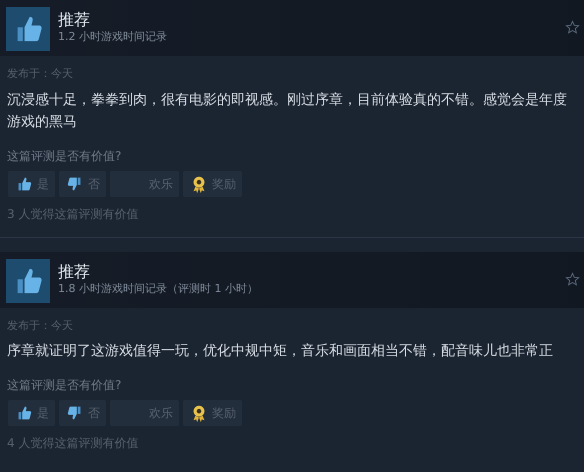  Describe the element at coordinates (287, 111) in the screenshot. I see `review-text: 沉浸感十足，拳拳到肉，很有电影的即视感。刚过序章，目前体验真的不错。感觉会是年度游戏的黑马` at that location.